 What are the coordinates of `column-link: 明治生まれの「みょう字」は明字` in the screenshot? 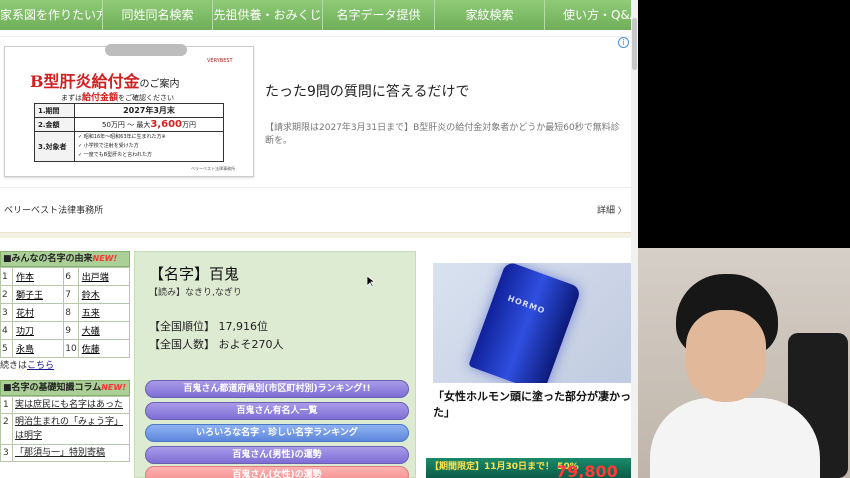 It's located at (71, 429).